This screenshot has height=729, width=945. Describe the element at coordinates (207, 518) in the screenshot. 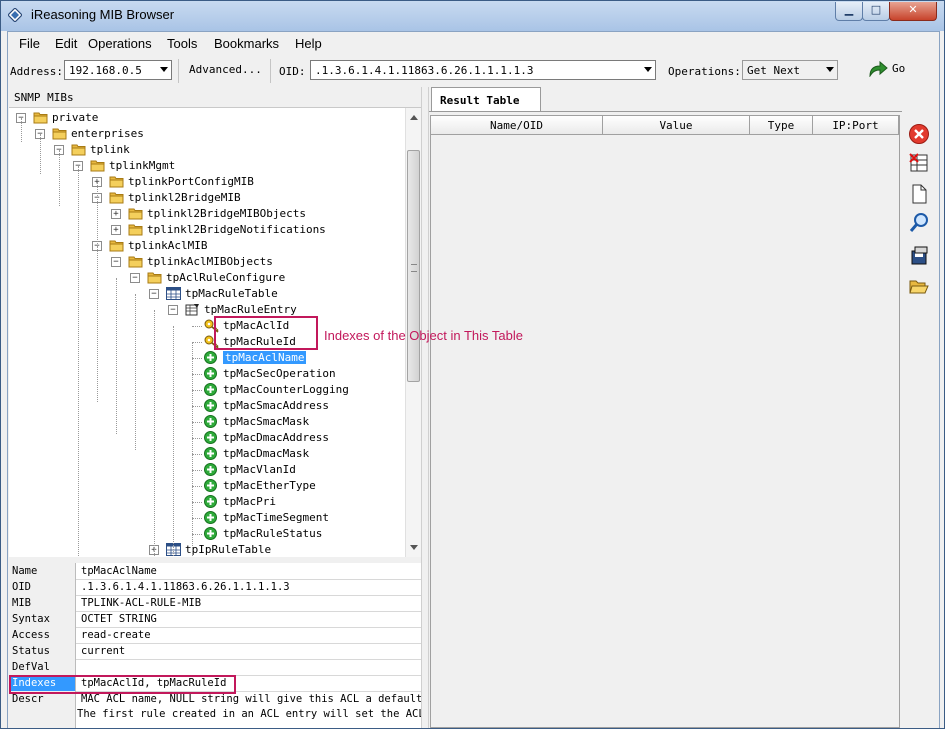

I see `tree-node-tpmactimesegment: tpMacTimeSegment` at that location.